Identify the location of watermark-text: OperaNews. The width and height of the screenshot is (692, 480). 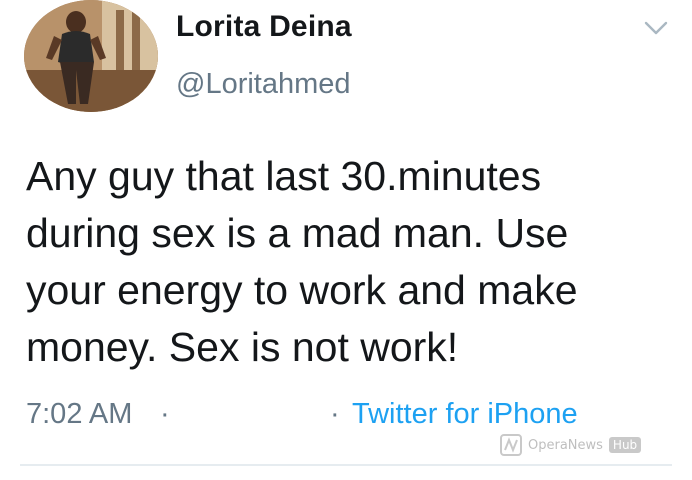
(565, 445).